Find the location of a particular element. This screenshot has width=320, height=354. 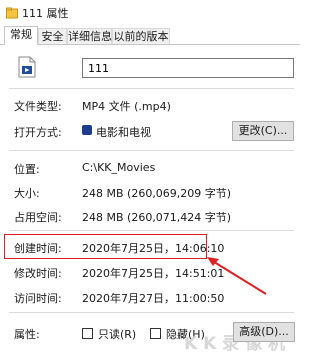

file-name-input is located at coordinates (188, 68).